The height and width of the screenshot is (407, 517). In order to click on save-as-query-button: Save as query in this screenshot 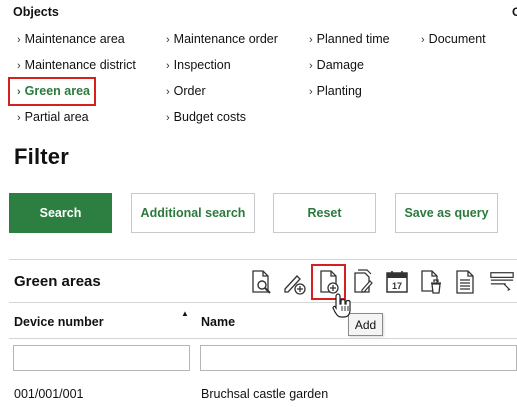, I will do `click(446, 213)`.